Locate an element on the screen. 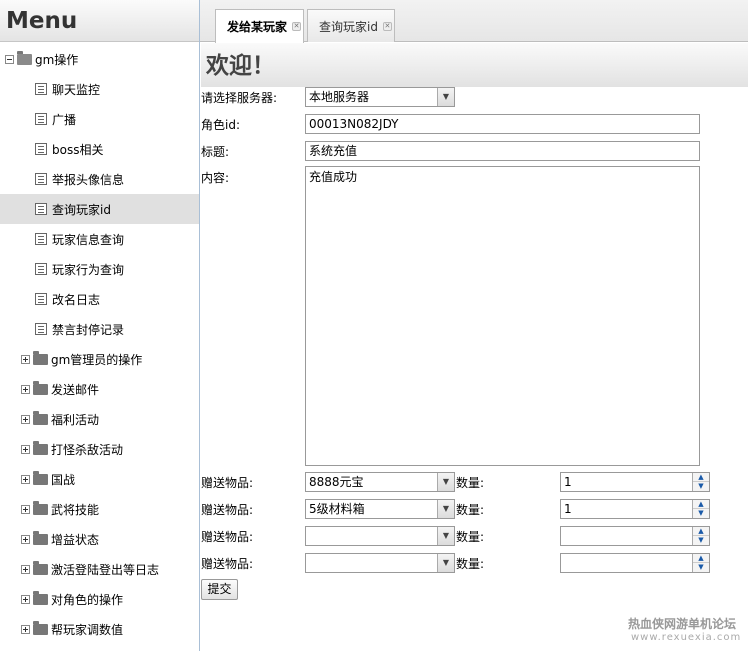 The width and height of the screenshot is (748, 651). tab-send-to-player: 发给某玩家 ✕ is located at coordinates (259, 26).